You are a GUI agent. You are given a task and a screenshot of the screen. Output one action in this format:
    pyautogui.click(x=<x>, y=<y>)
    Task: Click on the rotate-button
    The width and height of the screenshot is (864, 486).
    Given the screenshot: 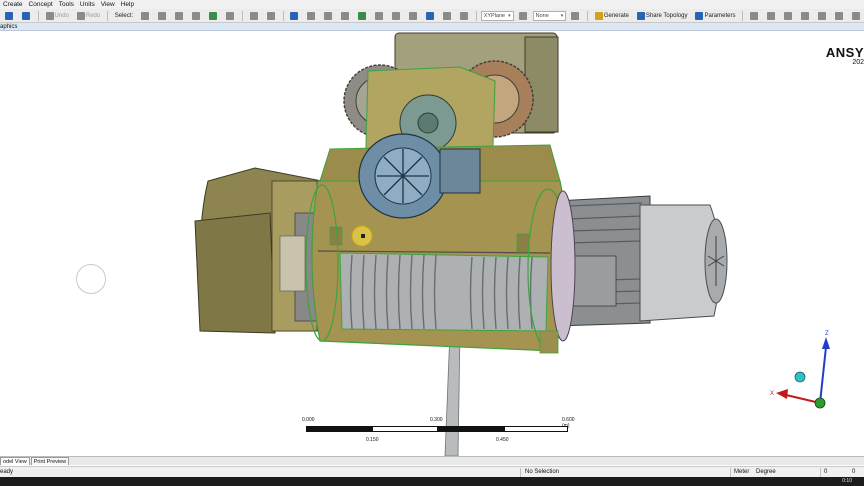 What is the action you would take?
    pyautogui.click(x=294, y=15)
    